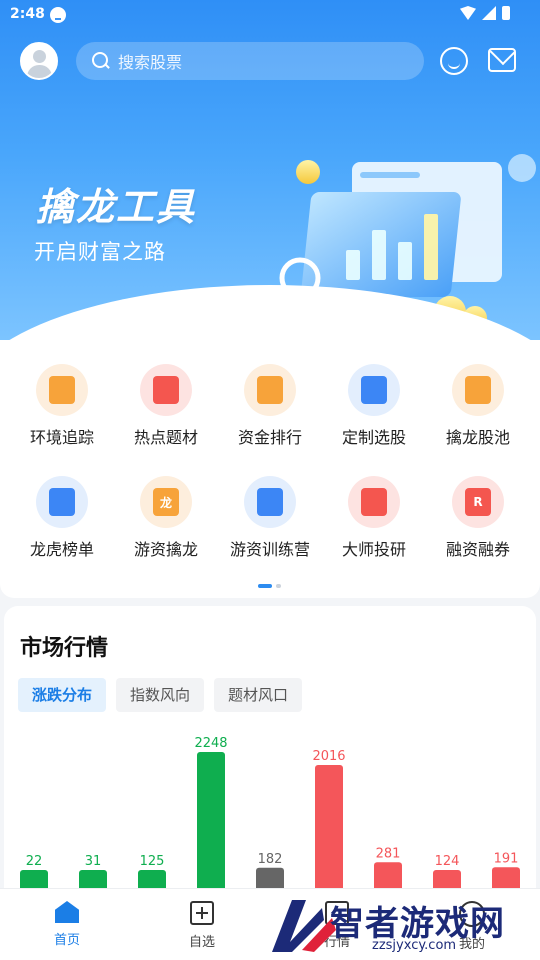 The height and width of the screenshot is (960, 540). Describe the element at coordinates (152, 861) in the screenshot. I see `chart-value-label: 125` at that location.